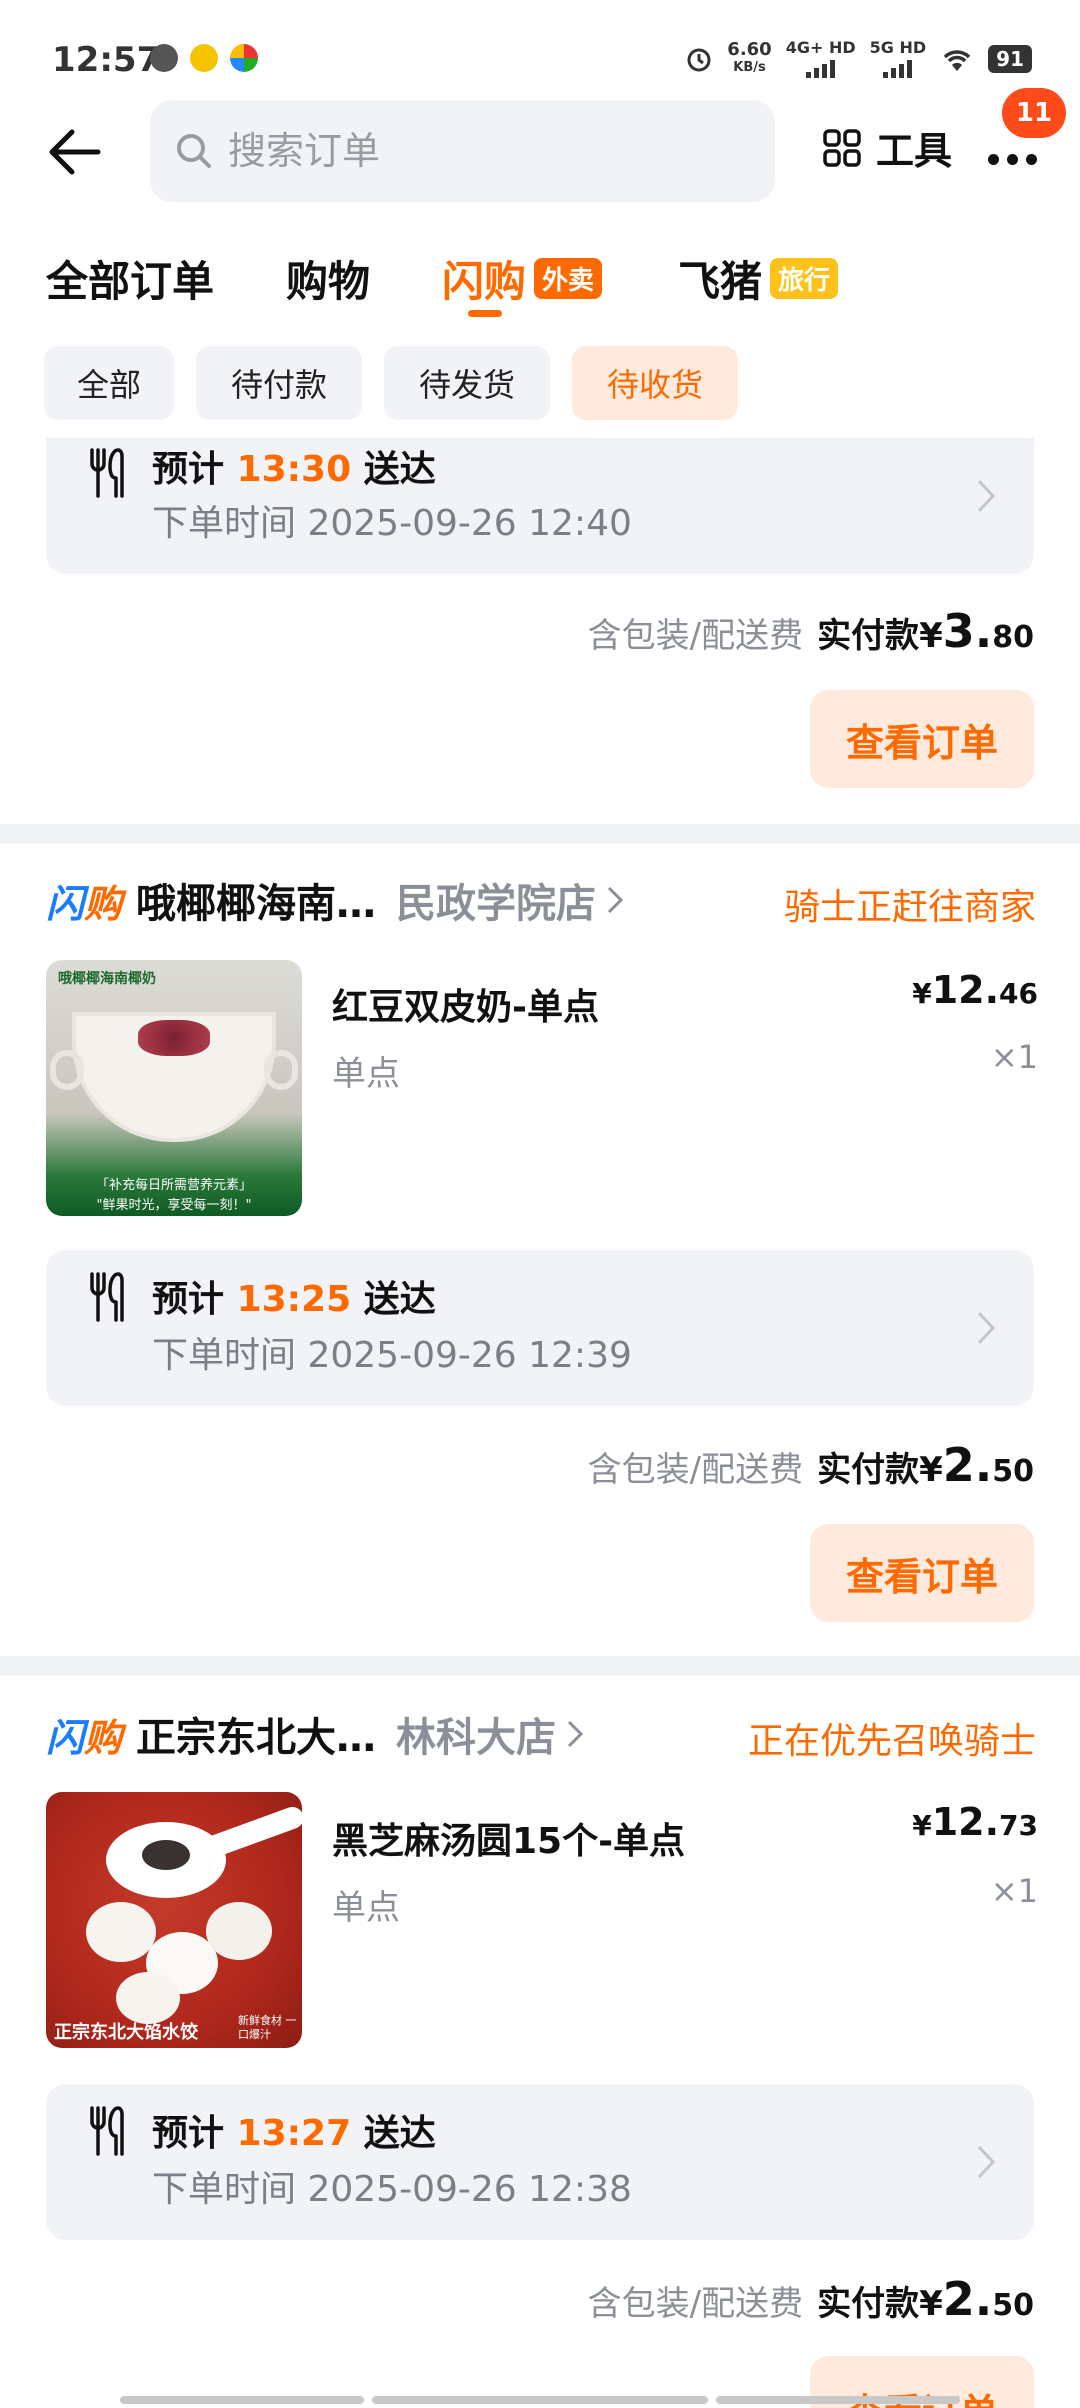  What do you see at coordinates (858, 59) in the screenshot?
I see `status-right: 6.60 KB/s 4G+ HD 5G HD 91` at bounding box center [858, 59].